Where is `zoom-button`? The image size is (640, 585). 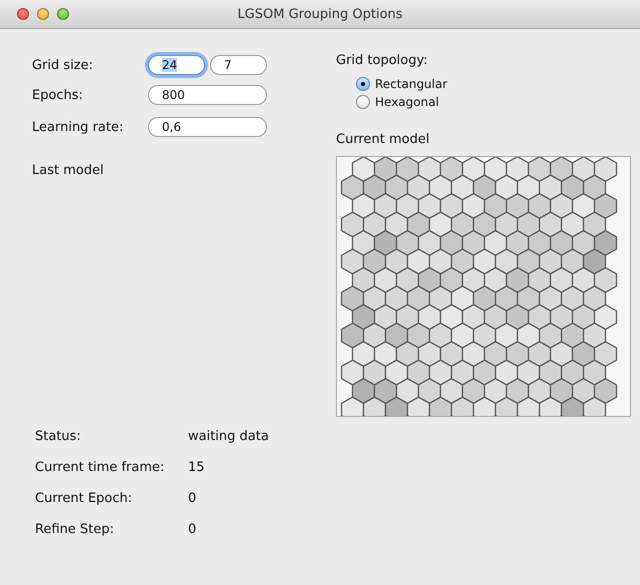 zoom-button is located at coordinates (63, 14).